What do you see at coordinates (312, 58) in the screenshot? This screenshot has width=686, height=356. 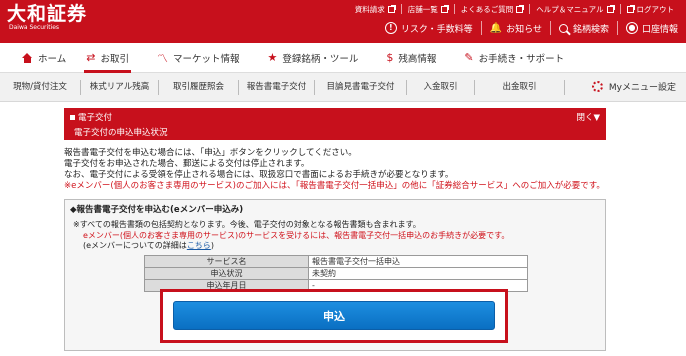 I see `nav-watchlist-tools: ★ 登録銘柄・ツール` at bounding box center [312, 58].